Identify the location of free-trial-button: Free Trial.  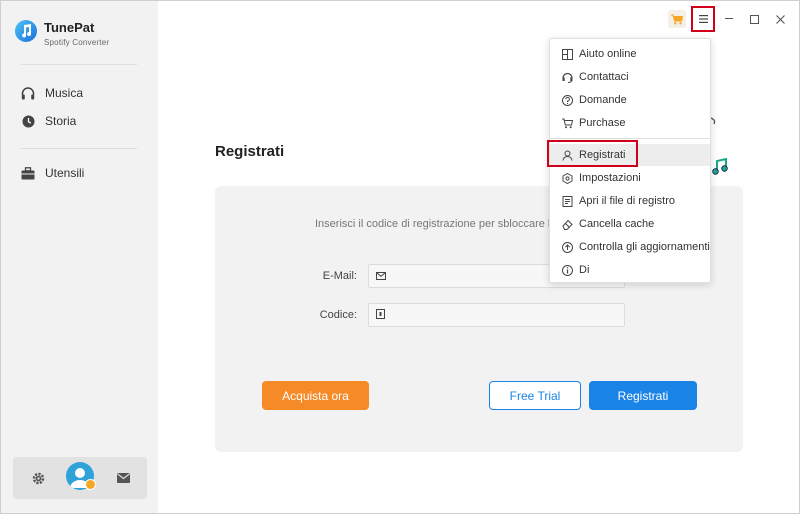
(535, 395).